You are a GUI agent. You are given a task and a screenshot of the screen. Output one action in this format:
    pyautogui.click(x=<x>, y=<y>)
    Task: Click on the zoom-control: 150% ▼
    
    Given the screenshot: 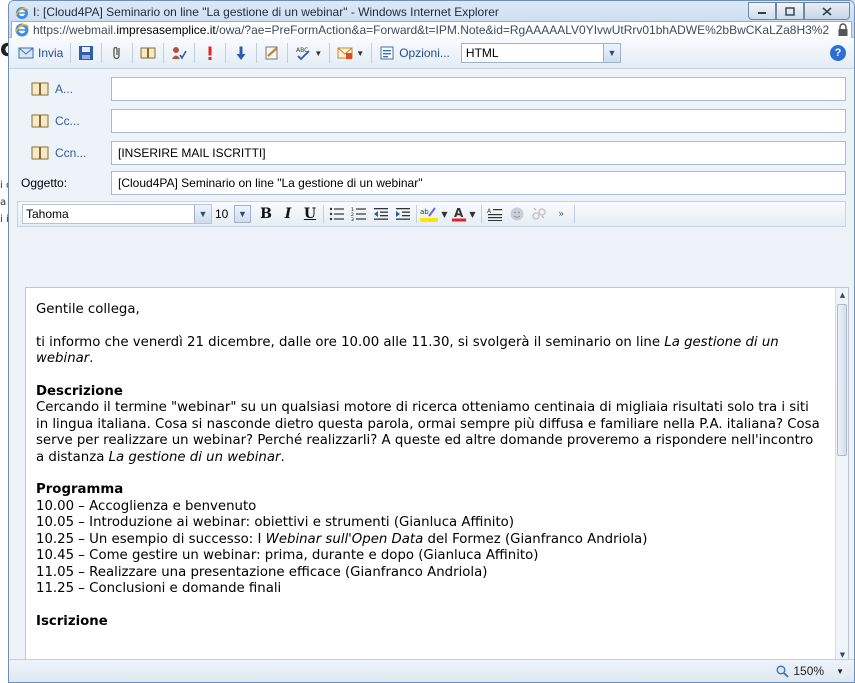 What is the action you would take?
    pyautogui.click(x=810, y=671)
    